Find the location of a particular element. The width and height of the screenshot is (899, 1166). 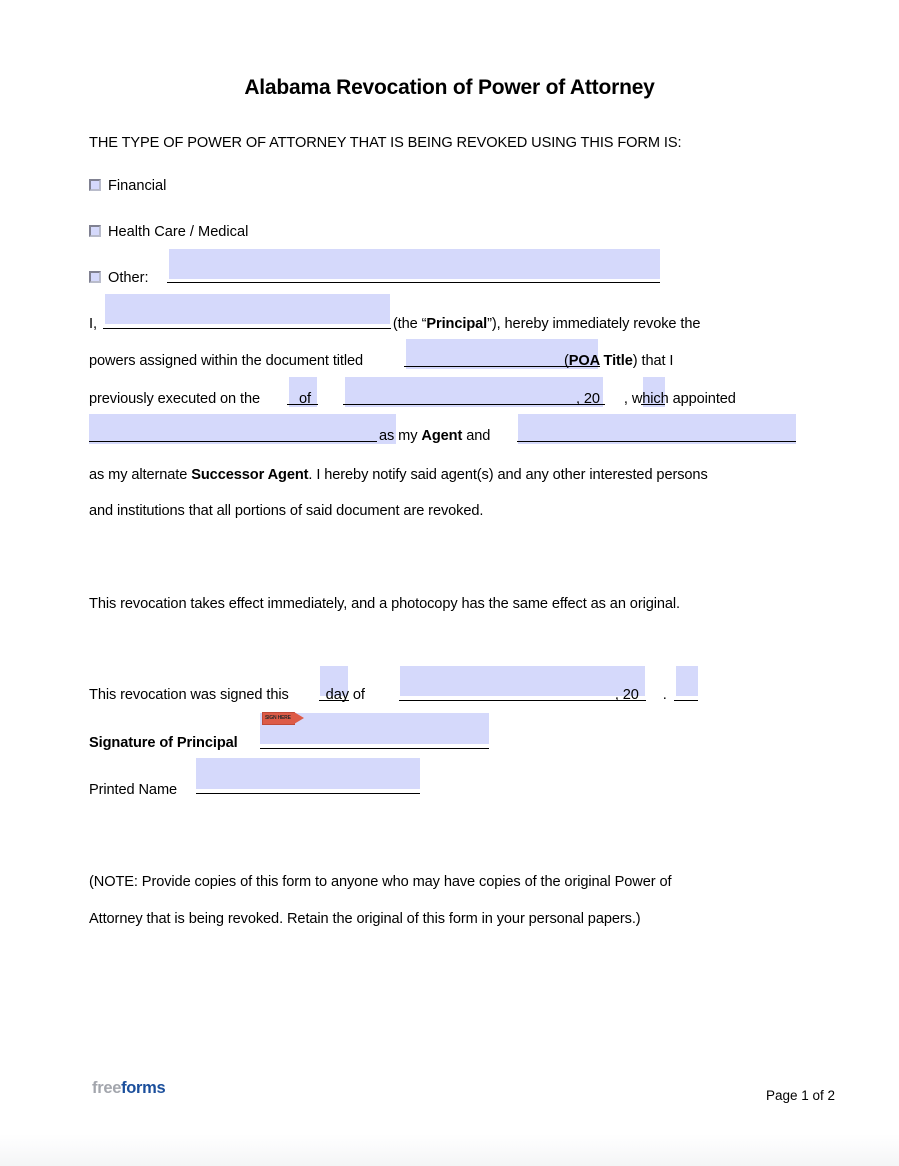

freeforms-logo: freeforms is located at coordinates (129, 1088).